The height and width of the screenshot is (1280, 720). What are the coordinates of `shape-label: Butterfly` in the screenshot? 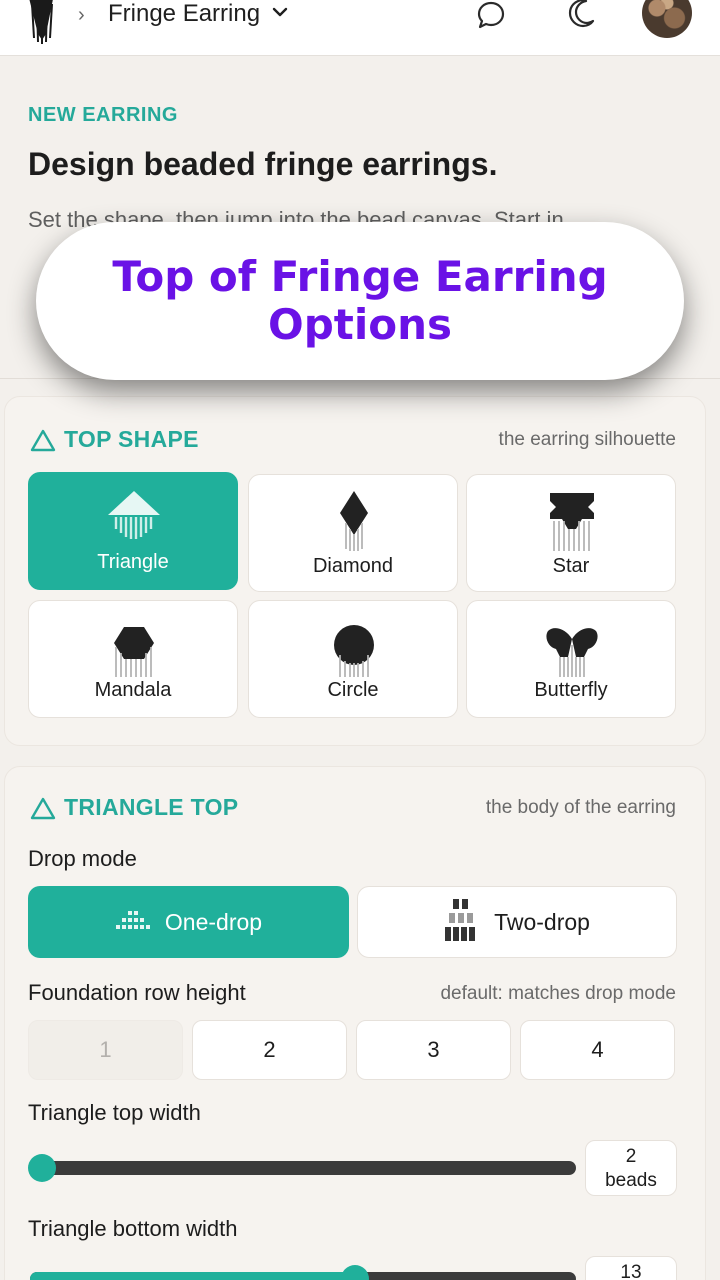 It's located at (571, 690).